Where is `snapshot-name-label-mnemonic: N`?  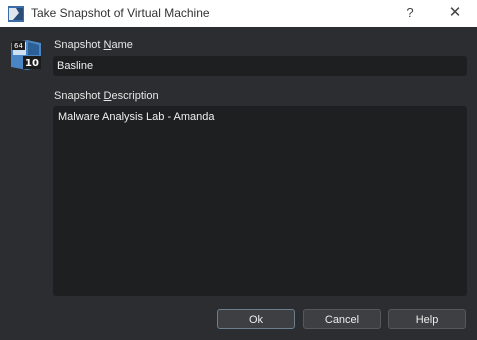 snapshot-name-label-mnemonic: N is located at coordinates (107, 45).